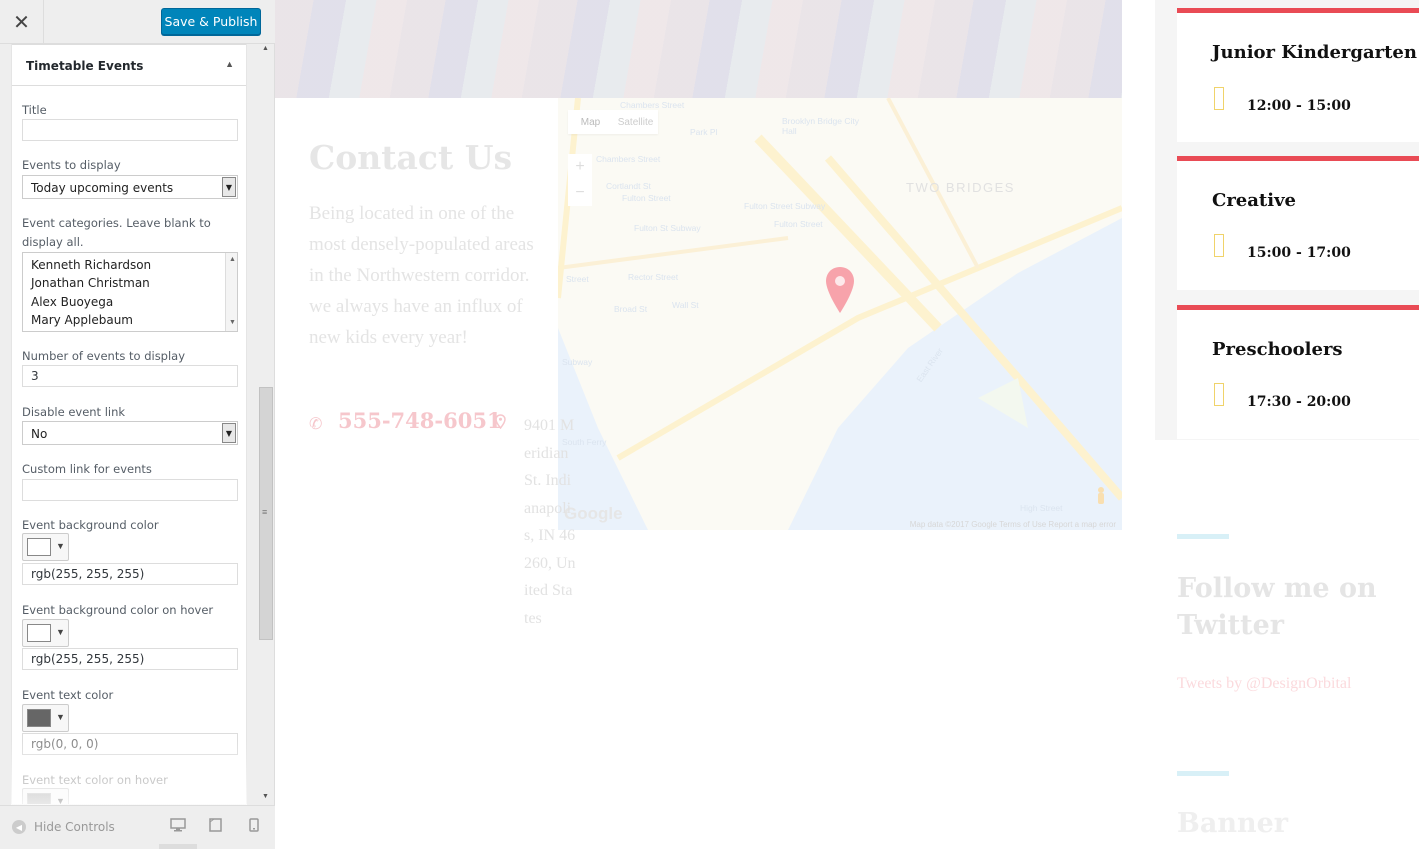 Image resolution: width=1419 pixels, height=849 pixels. What do you see at coordinates (254, 826) in the screenshot?
I see `mobile-icon` at bounding box center [254, 826].